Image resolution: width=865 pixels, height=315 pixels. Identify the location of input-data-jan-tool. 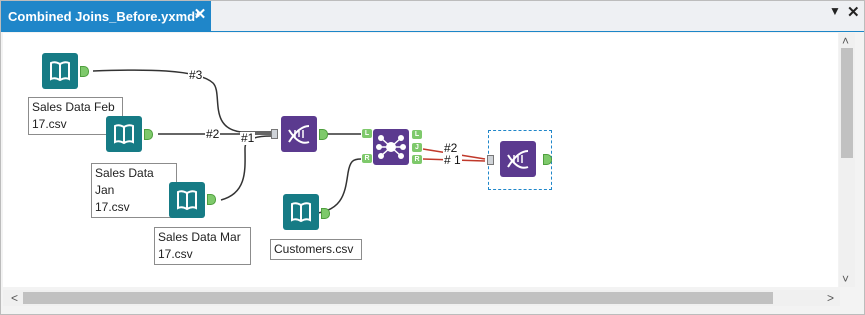
(124, 134).